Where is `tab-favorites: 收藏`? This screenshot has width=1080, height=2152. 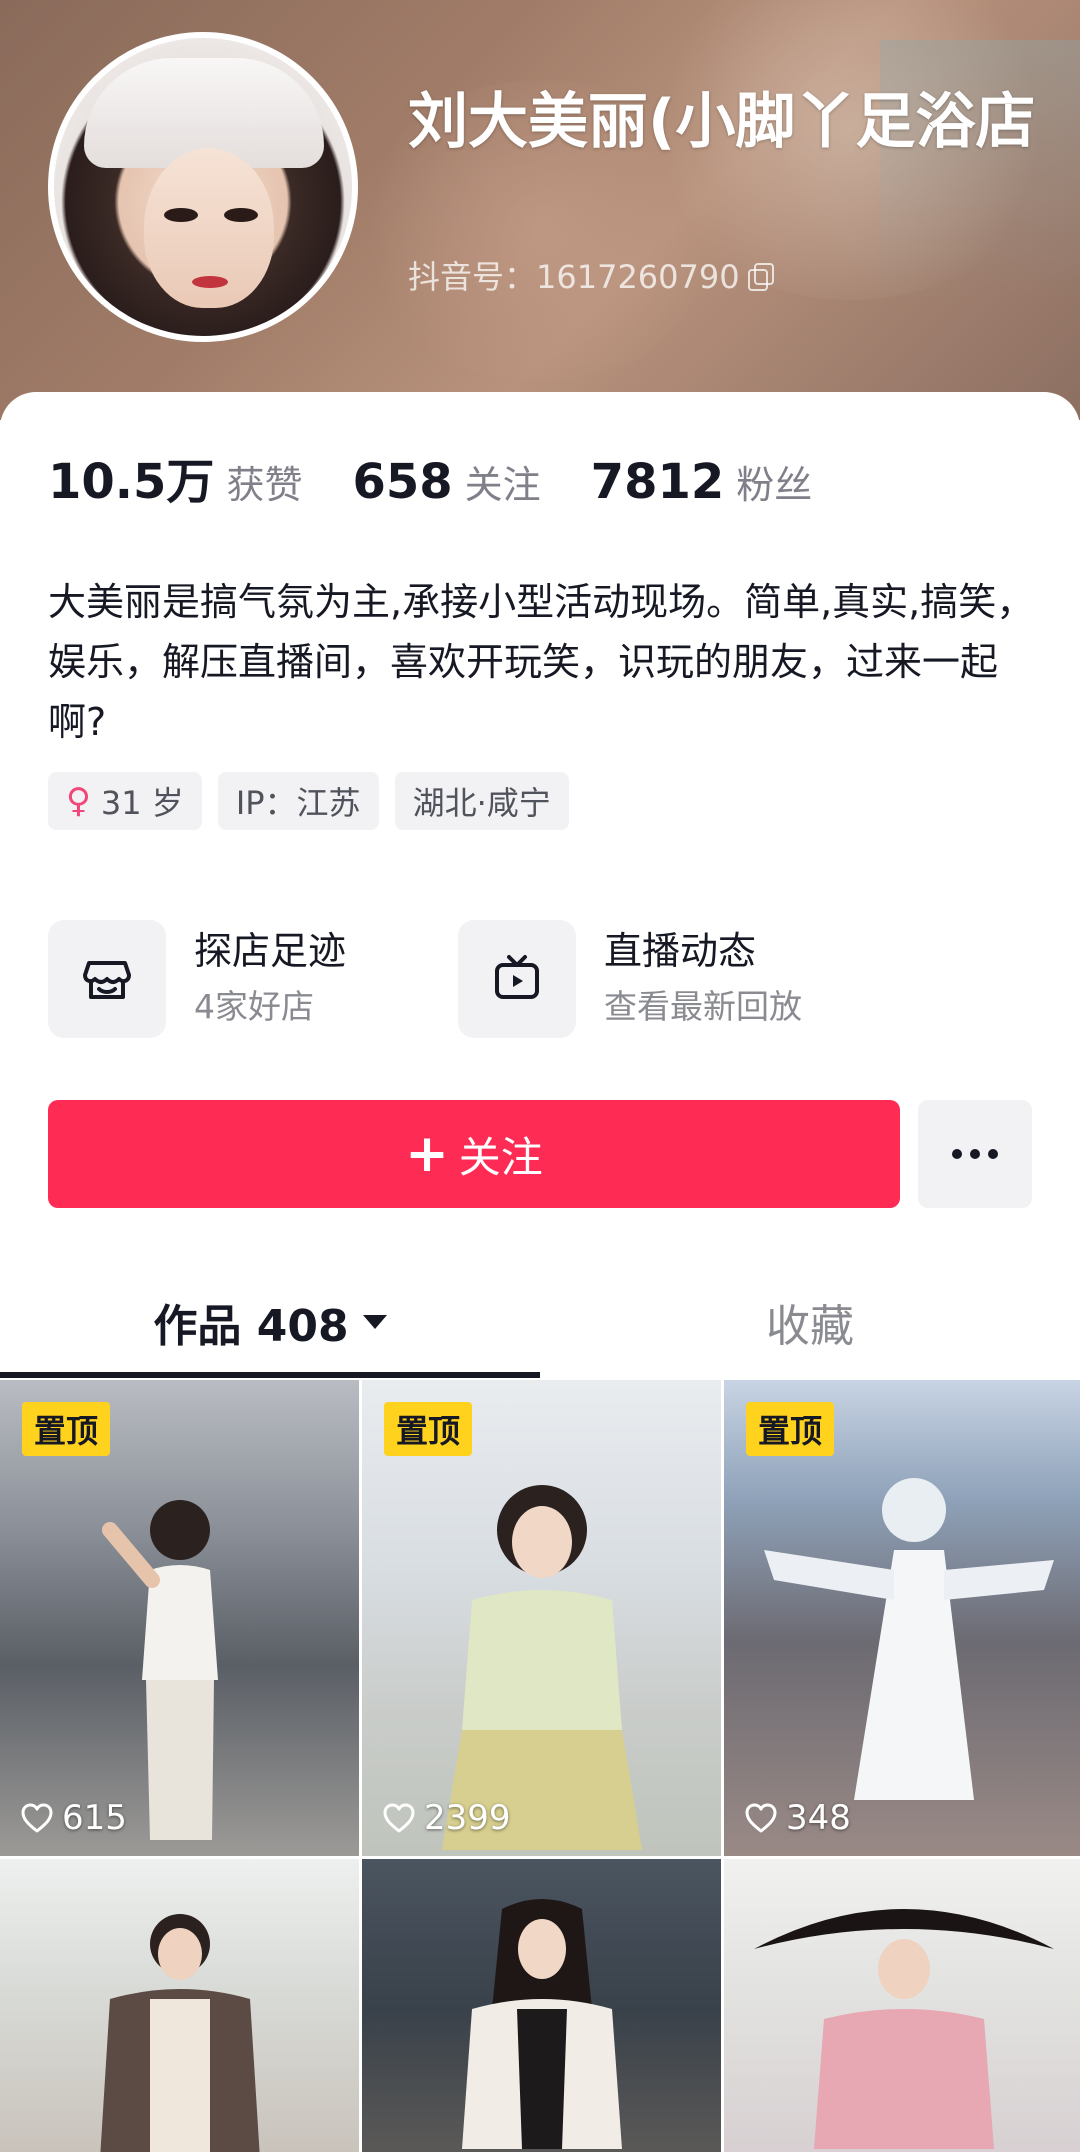
tab-favorites: 收藏 is located at coordinates (810, 1322).